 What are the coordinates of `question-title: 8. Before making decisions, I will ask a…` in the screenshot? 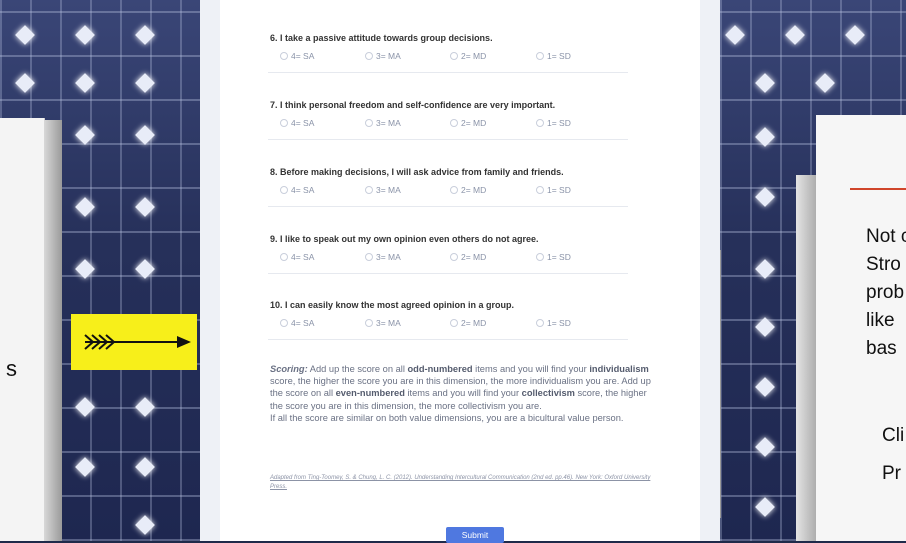 It's located at (417, 172).